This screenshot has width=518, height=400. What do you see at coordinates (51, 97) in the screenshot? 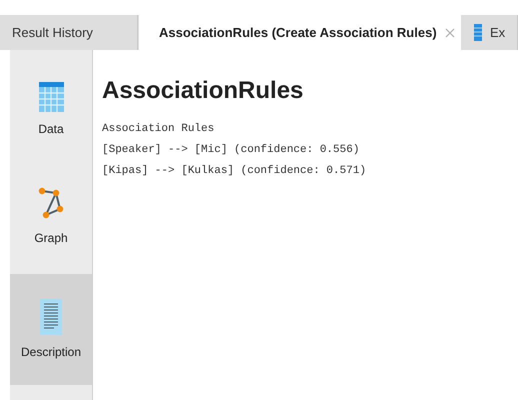
I see `table-icon` at bounding box center [51, 97].